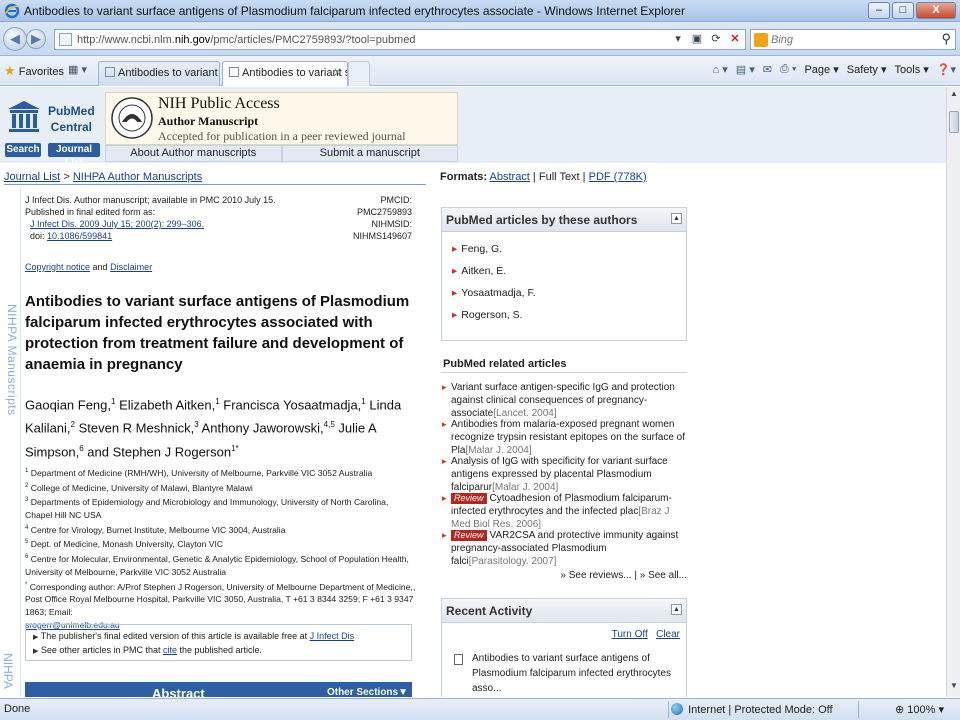 This screenshot has height=720, width=960. What do you see at coordinates (752, 709) in the screenshot?
I see `security-zone: Internet | Protected Mode: Off` at bounding box center [752, 709].